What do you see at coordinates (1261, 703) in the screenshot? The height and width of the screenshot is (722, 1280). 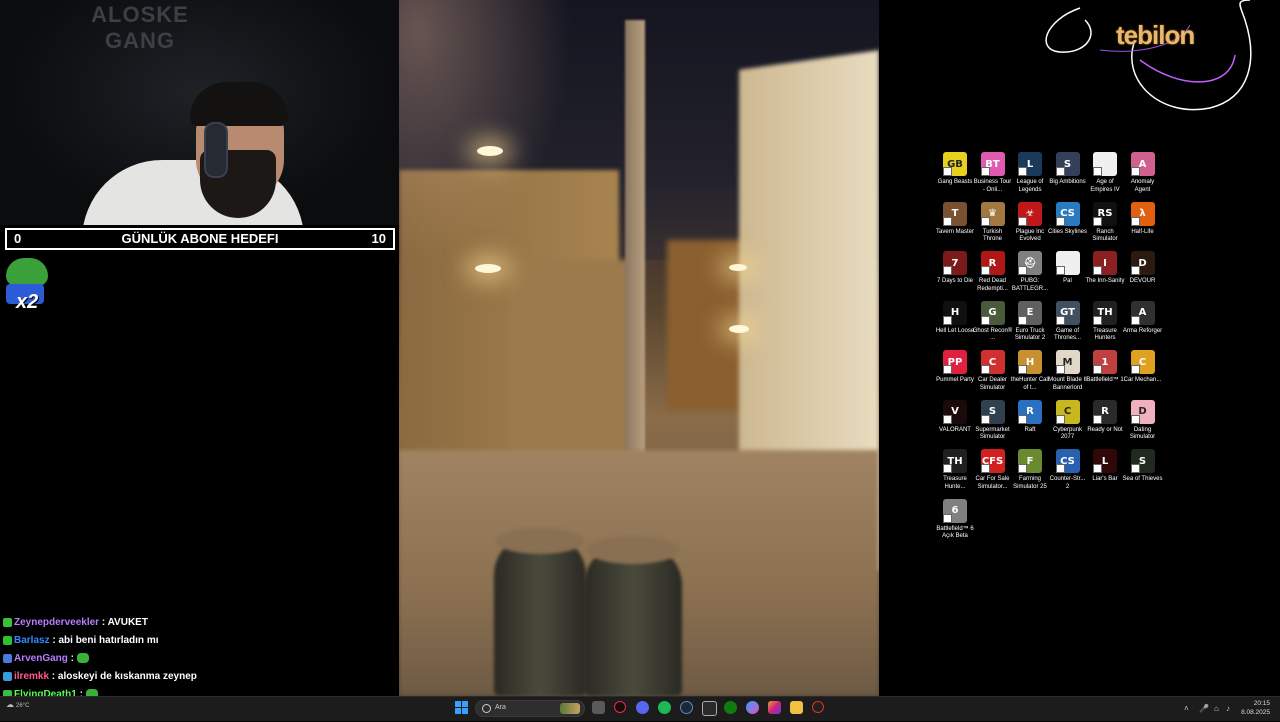 I see `clock-time: 20:15` at bounding box center [1261, 703].